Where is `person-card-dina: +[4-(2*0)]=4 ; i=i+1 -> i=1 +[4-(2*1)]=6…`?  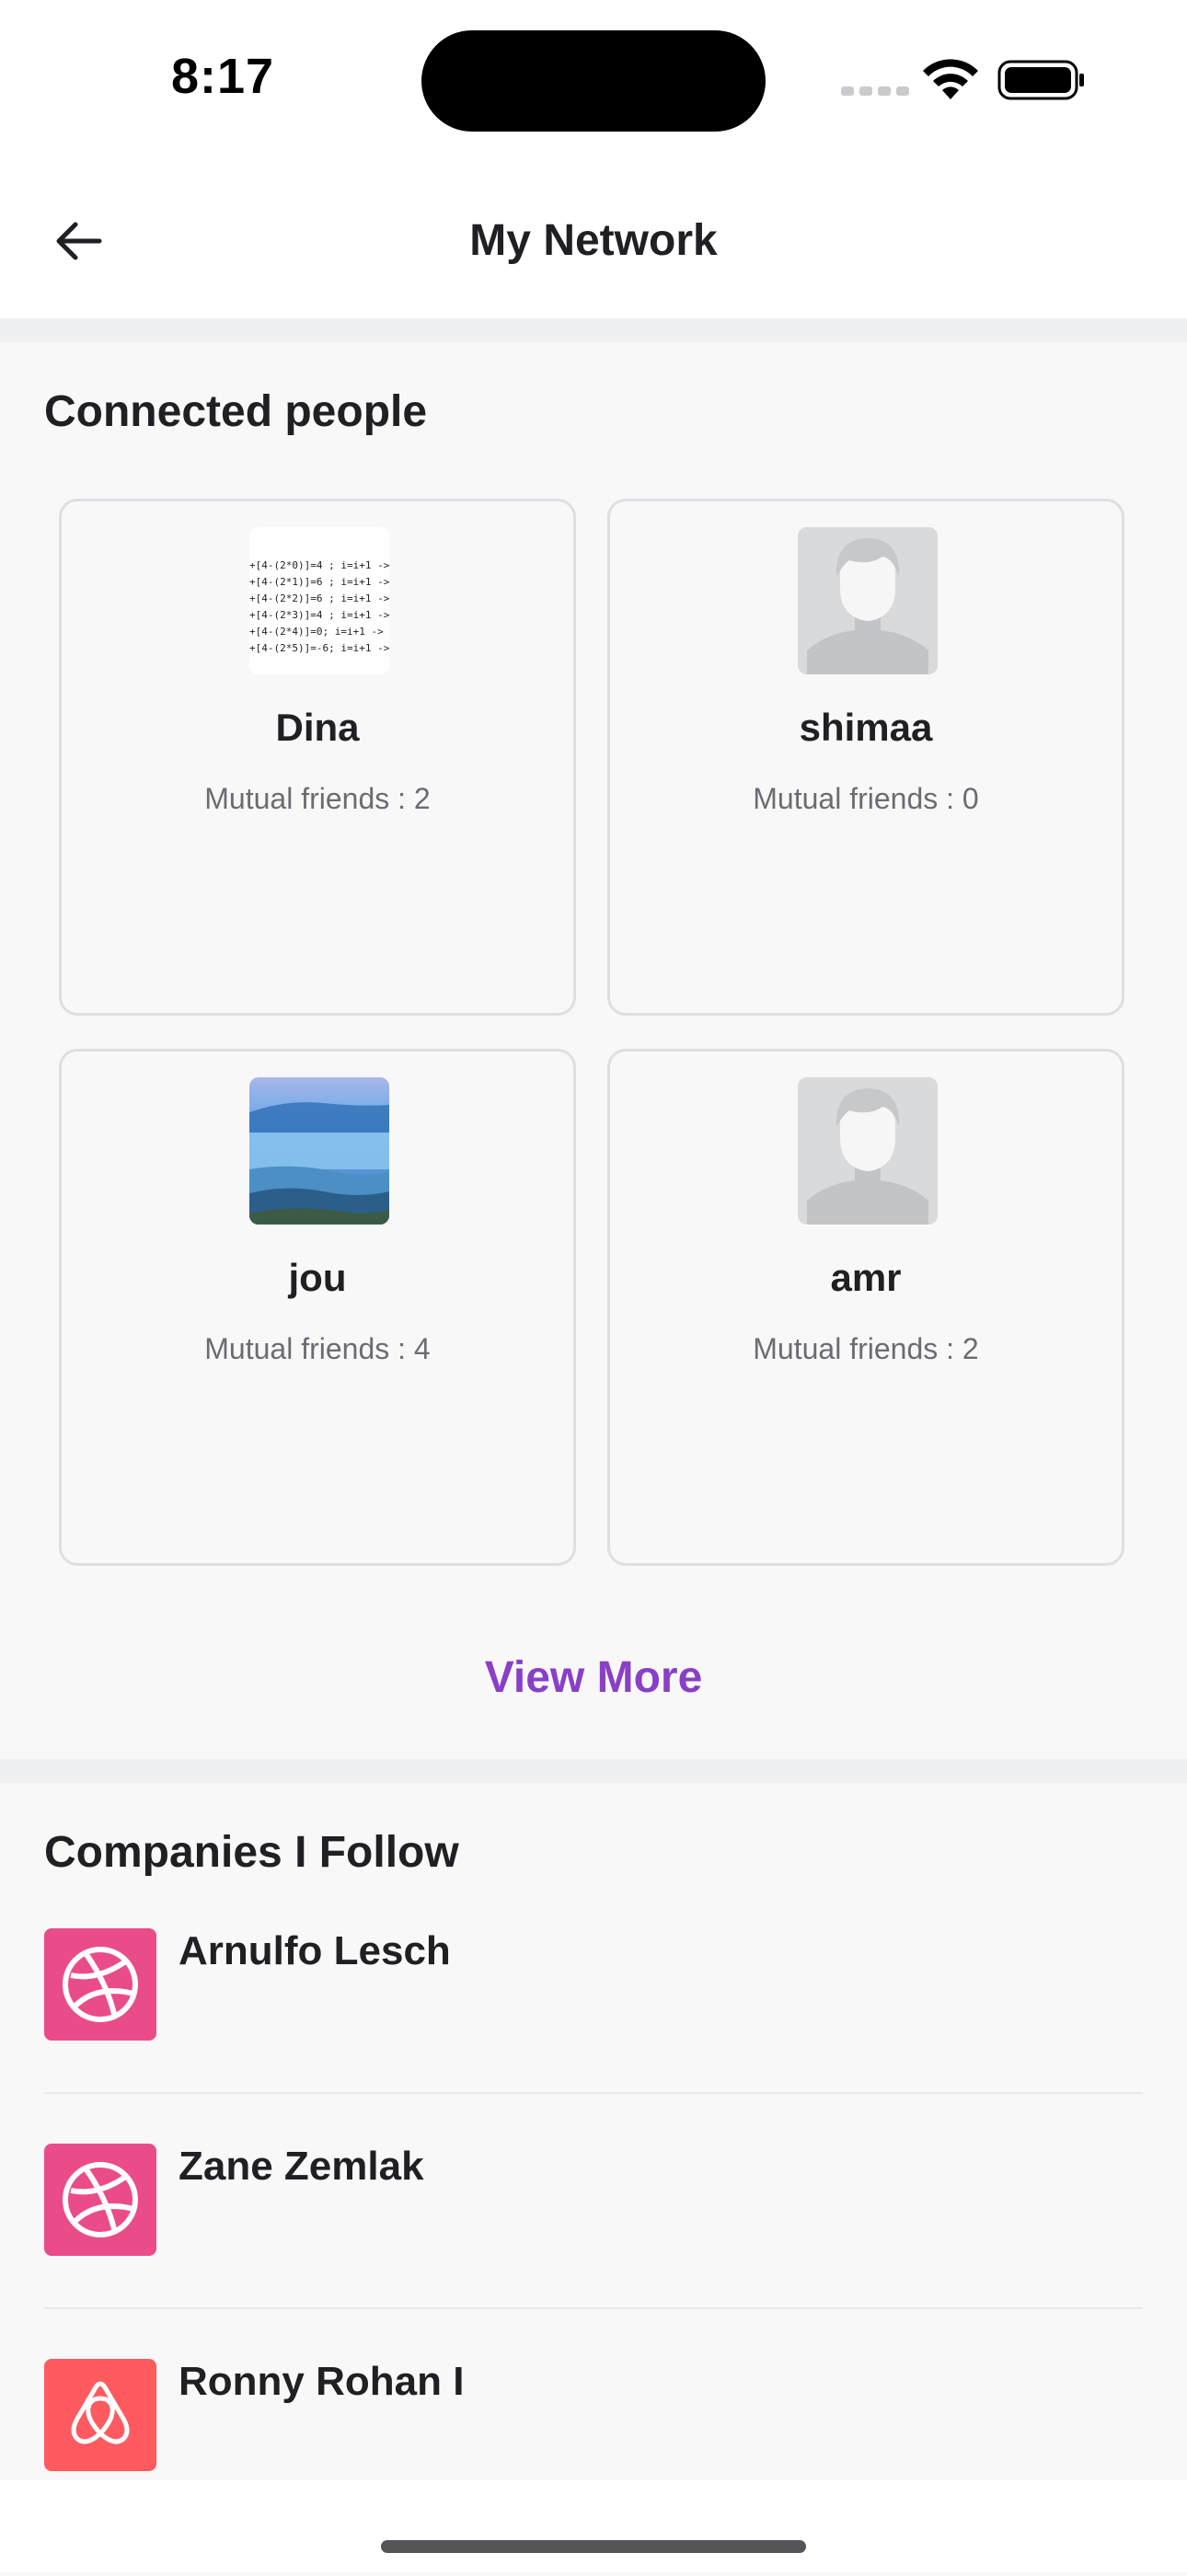
person-card-dina: +[4-(2*0)]=4 ; i=i+1 -> i=1 +[4-(2*1)]=6… is located at coordinates (317, 757).